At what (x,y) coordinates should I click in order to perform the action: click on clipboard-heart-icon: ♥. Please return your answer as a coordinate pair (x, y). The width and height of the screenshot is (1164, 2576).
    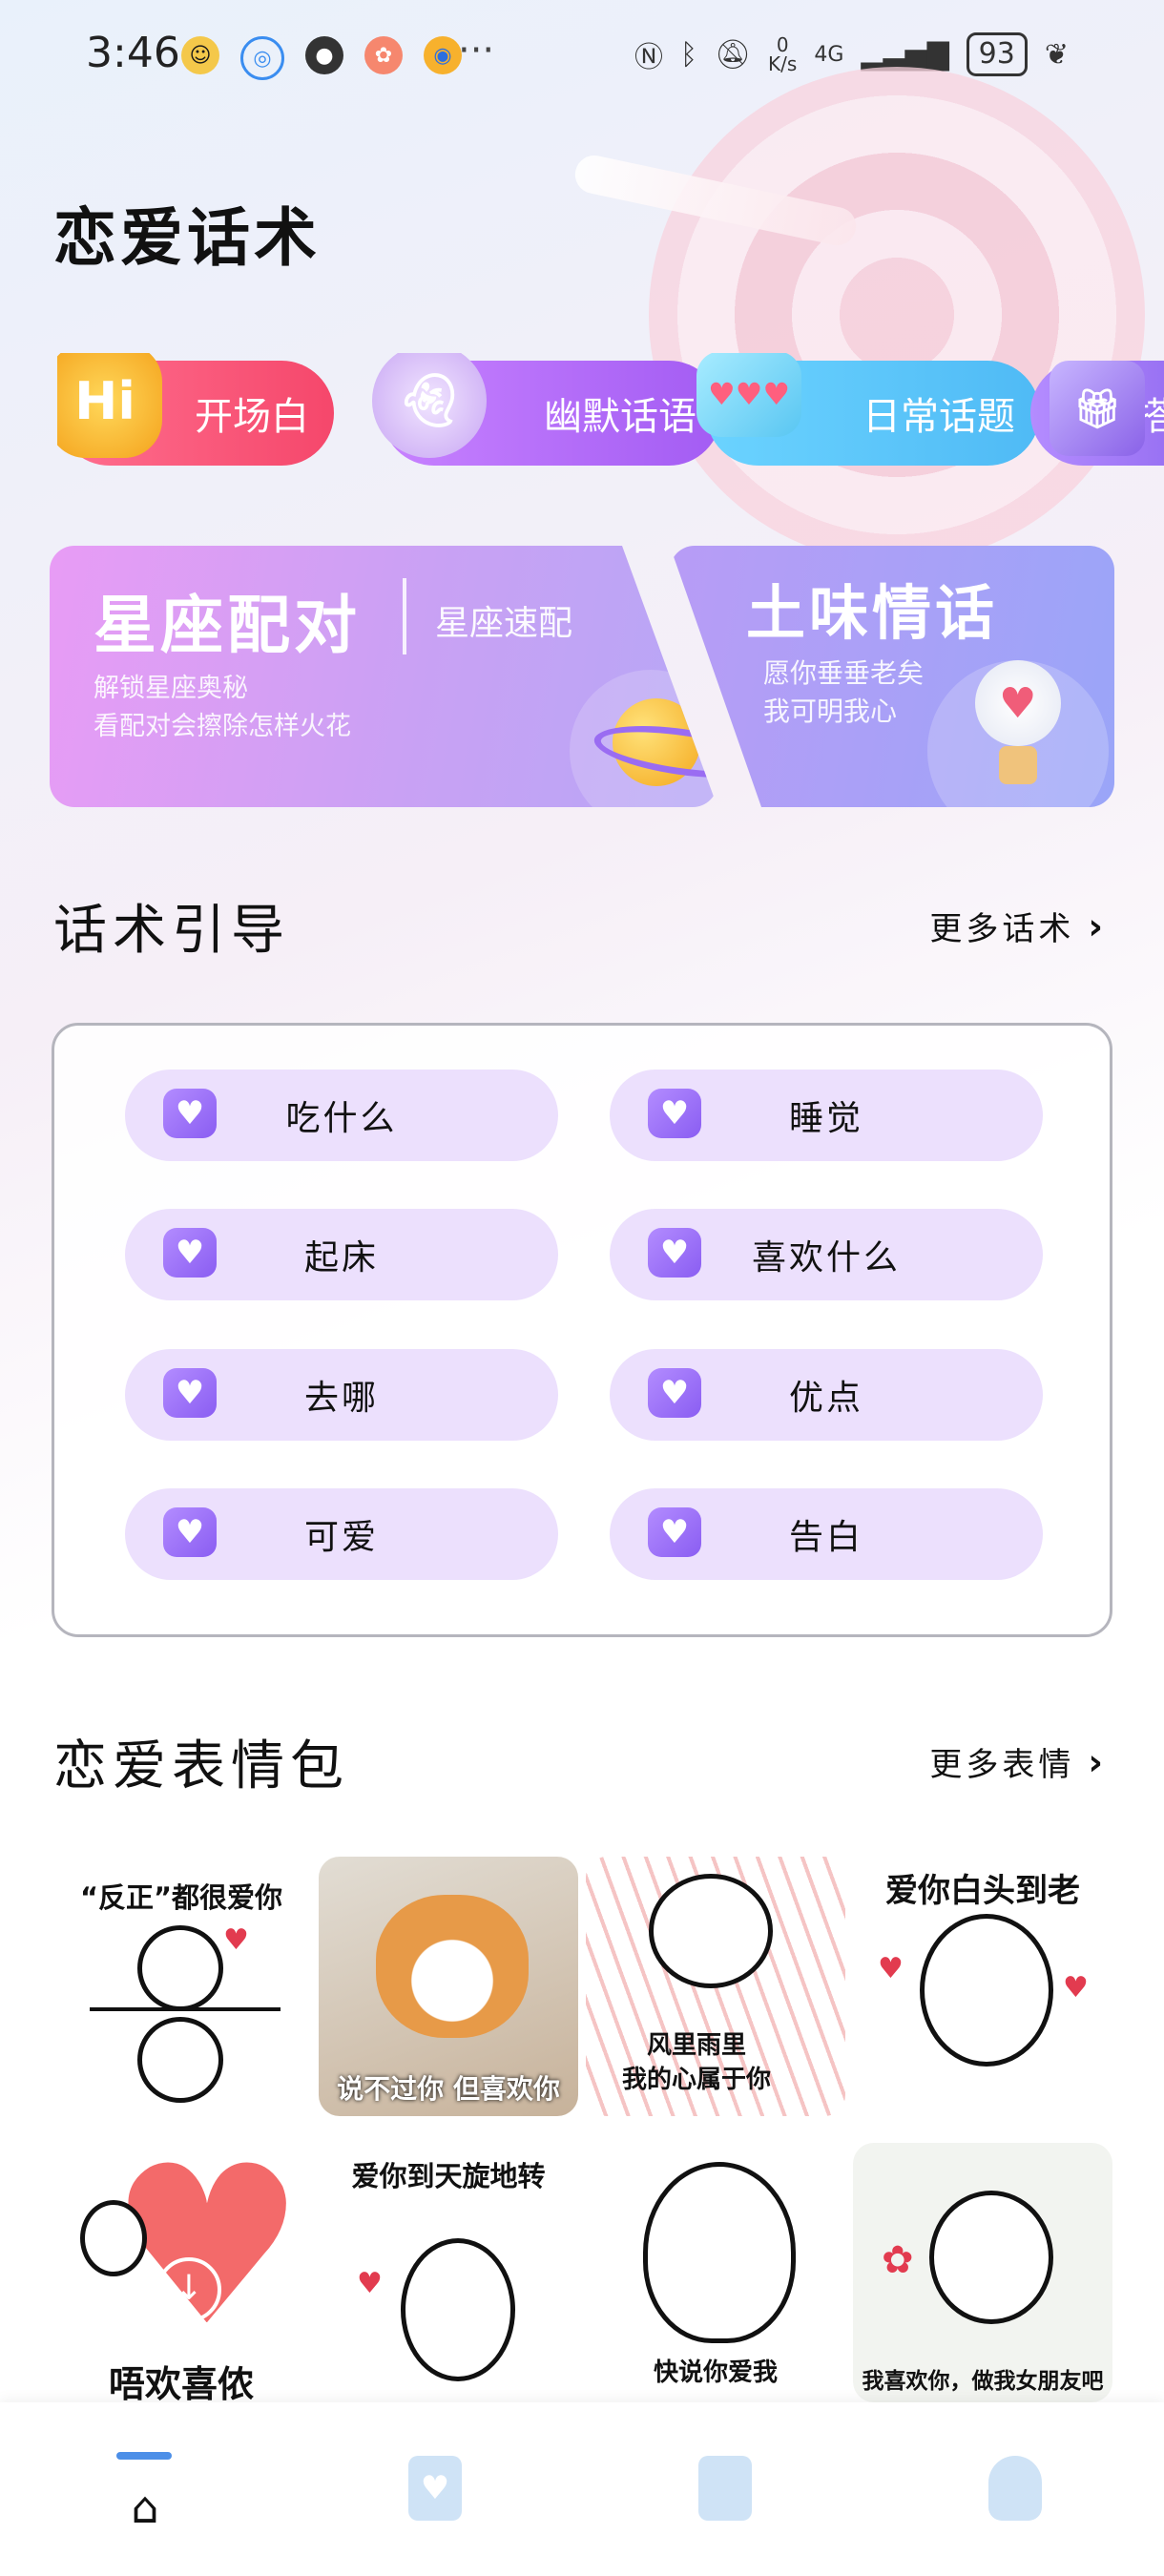
    Looking at the image, I should click on (435, 2488).